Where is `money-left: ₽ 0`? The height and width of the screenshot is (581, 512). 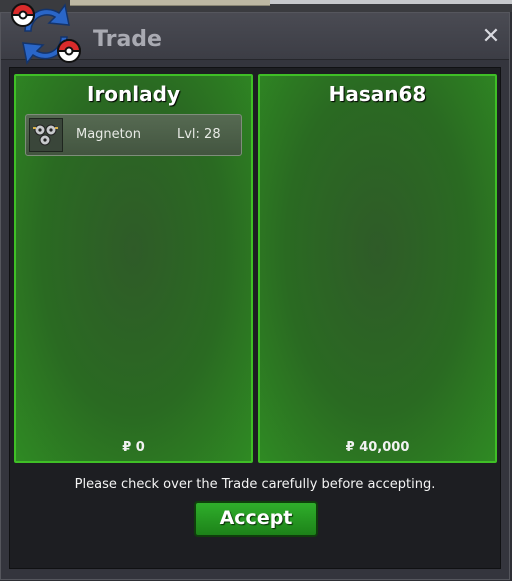 money-left: ₽ 0 is located at coordinates (133, 447).